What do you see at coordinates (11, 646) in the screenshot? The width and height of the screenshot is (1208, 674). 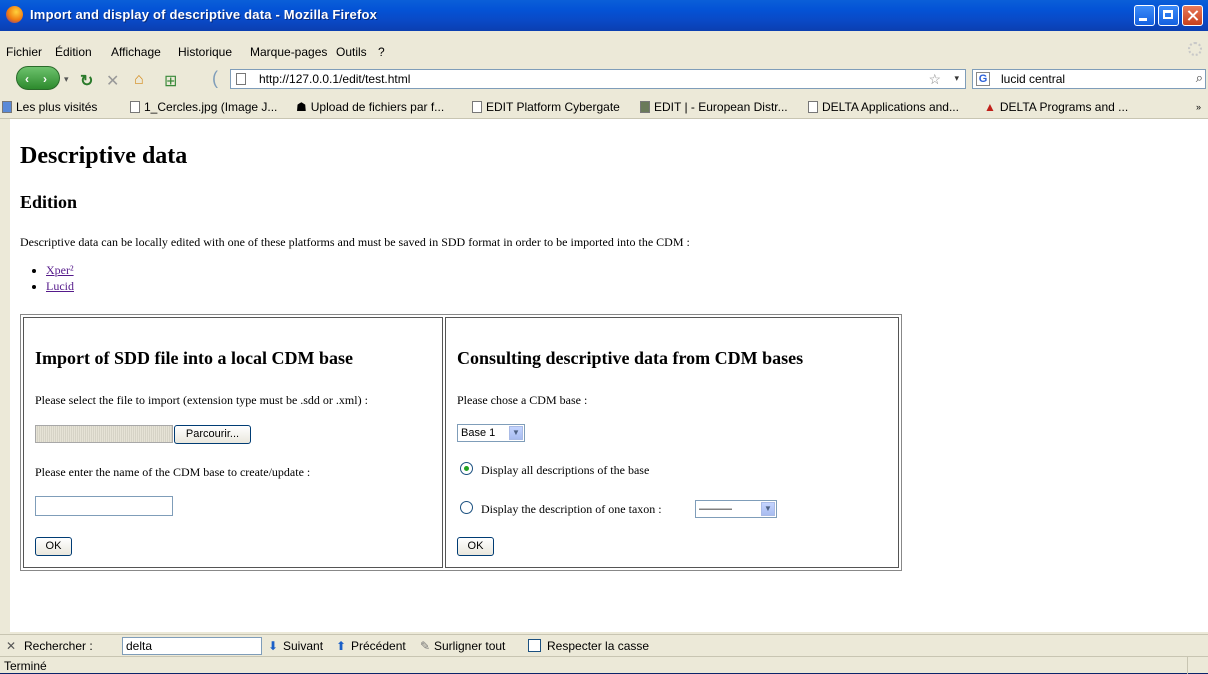 I see `close-find-bar-icon: ✕` at bounding box center [11, 646].